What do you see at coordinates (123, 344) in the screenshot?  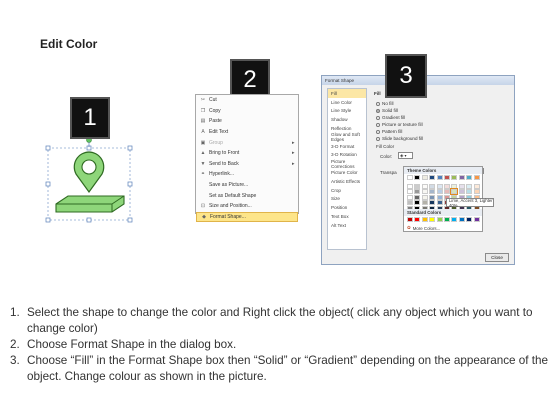 I see `instruction-step: 2. Choose Format Shape in the dialog box.` at bounding box center [123, 344].